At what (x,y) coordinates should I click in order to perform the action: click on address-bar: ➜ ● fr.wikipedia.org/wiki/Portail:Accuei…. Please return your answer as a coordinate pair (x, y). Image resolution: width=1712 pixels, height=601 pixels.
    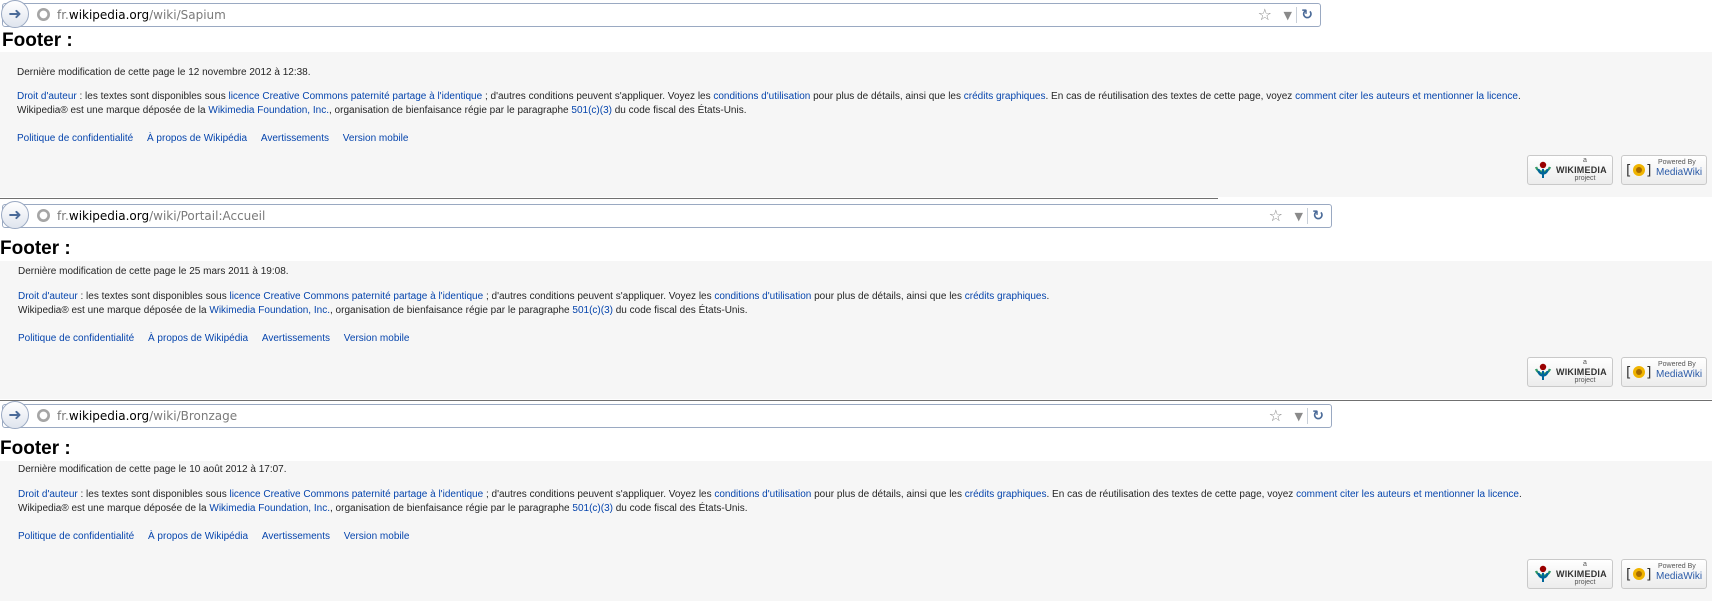
    Looking at the image, I should click on (666, 215).